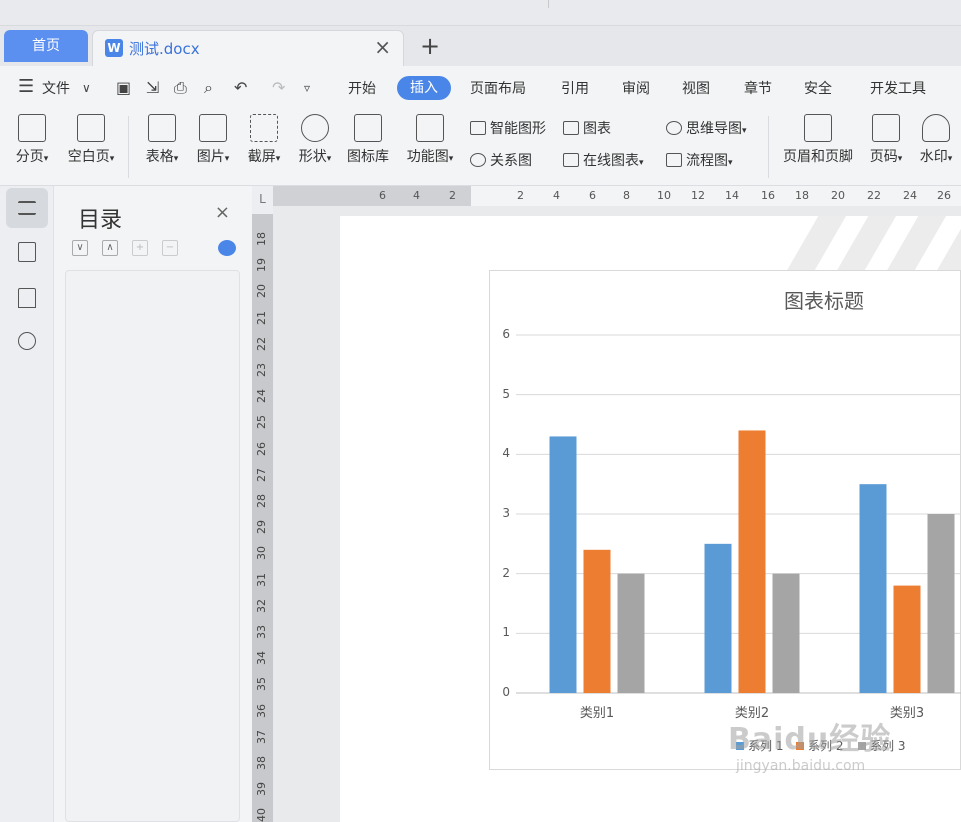  I want to click on flowchart-label: 流程图, so click(707, 161).